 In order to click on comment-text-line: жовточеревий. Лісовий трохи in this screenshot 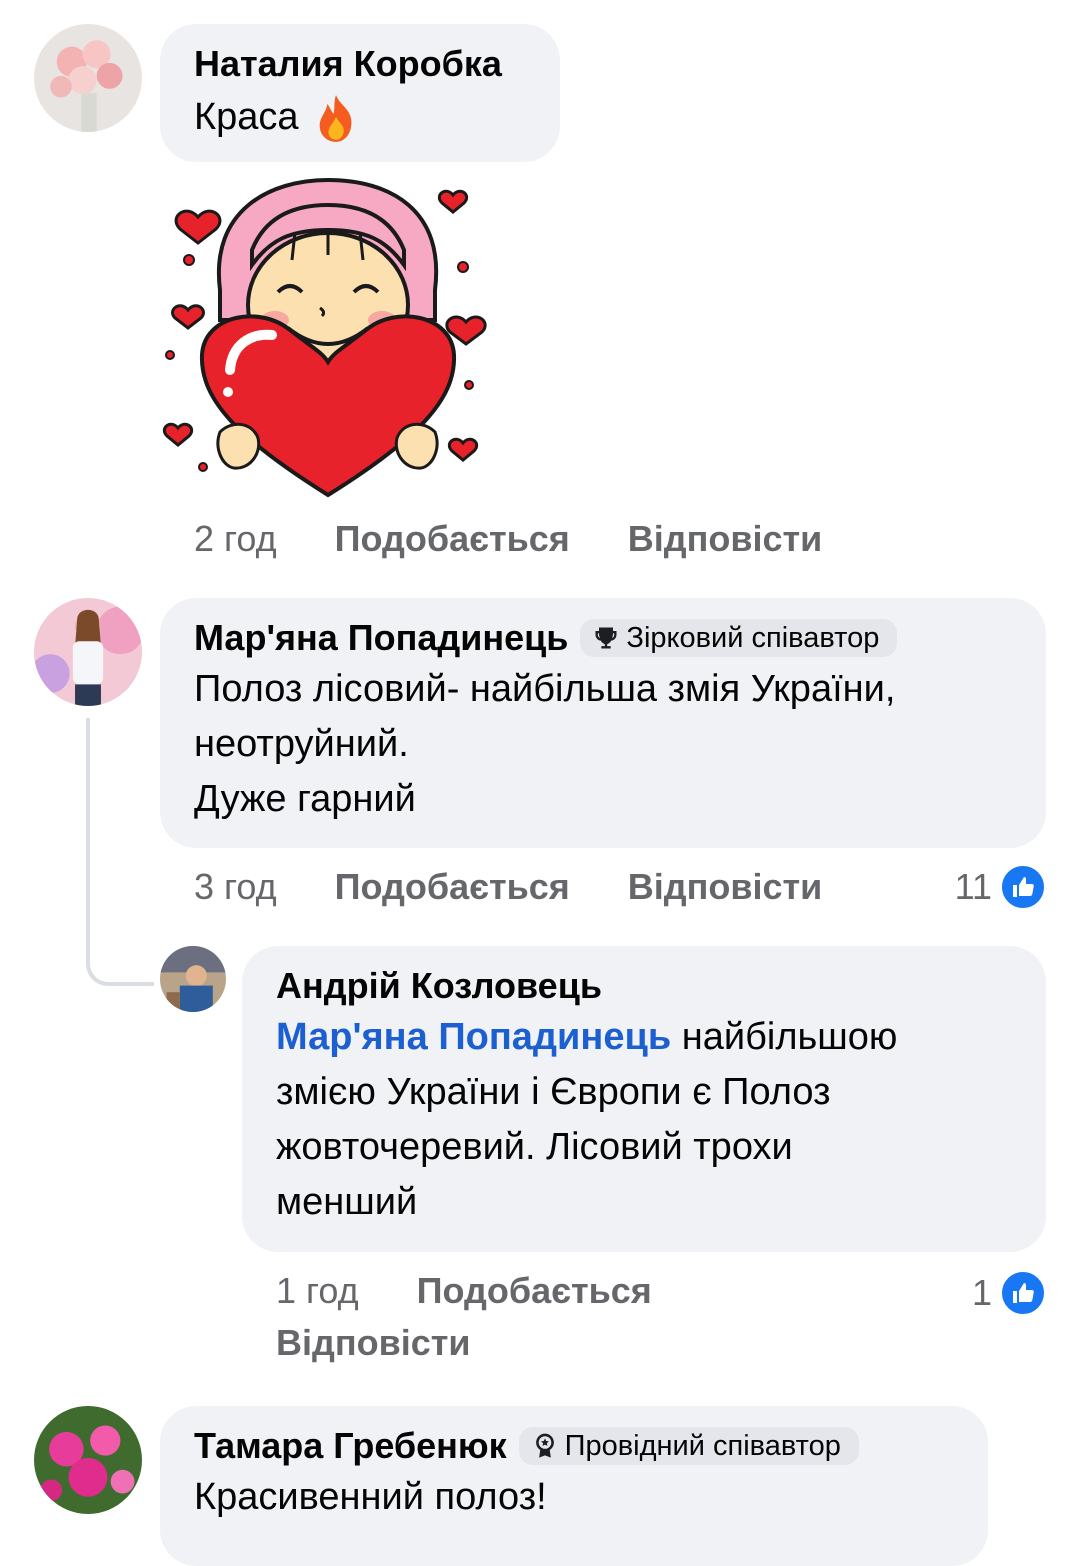, I will do `click(534, 1147)`.